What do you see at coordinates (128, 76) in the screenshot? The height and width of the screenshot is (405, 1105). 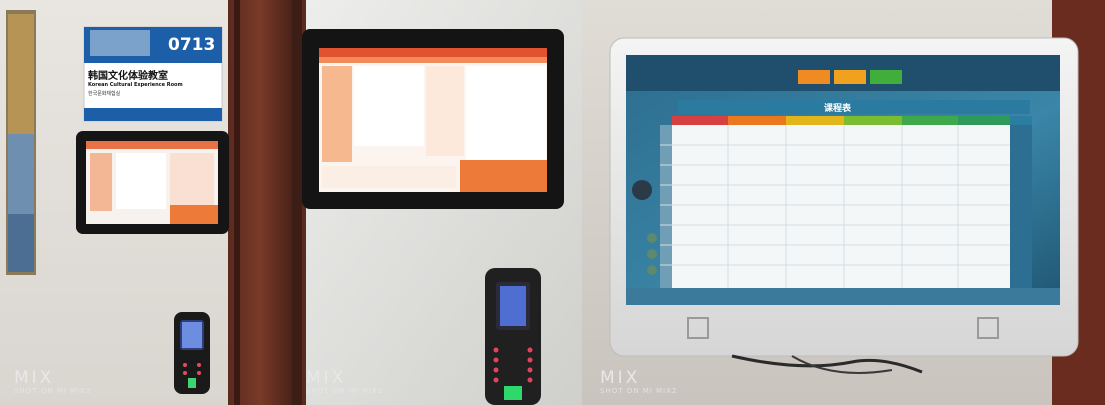 I see `room-title-chinese: 韩国文化体验教室` at bounding box center [128, 76].